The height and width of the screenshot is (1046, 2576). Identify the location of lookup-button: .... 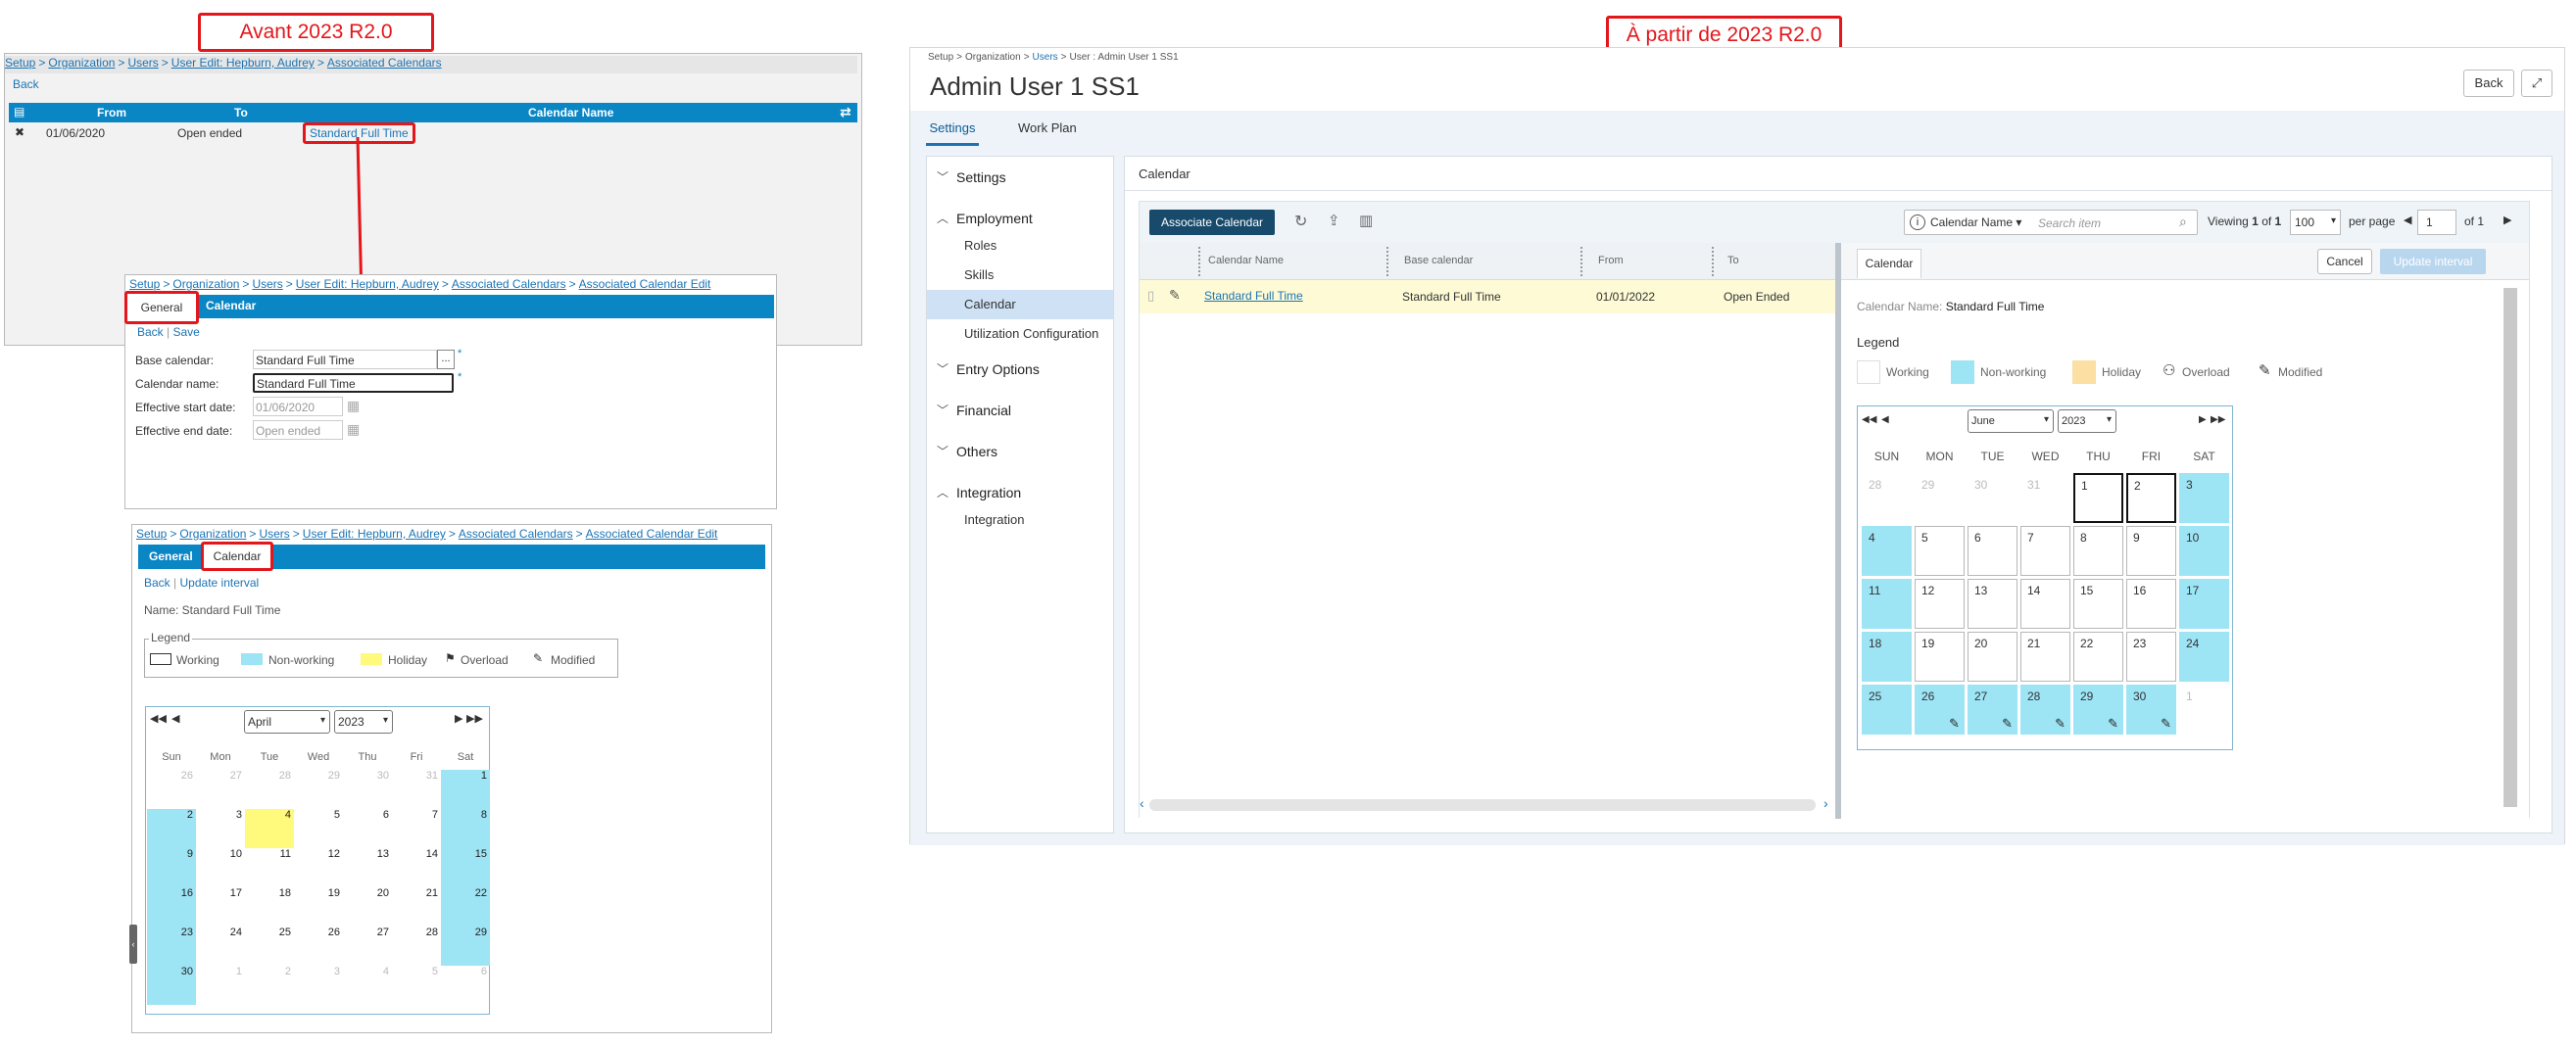
(446, 359).